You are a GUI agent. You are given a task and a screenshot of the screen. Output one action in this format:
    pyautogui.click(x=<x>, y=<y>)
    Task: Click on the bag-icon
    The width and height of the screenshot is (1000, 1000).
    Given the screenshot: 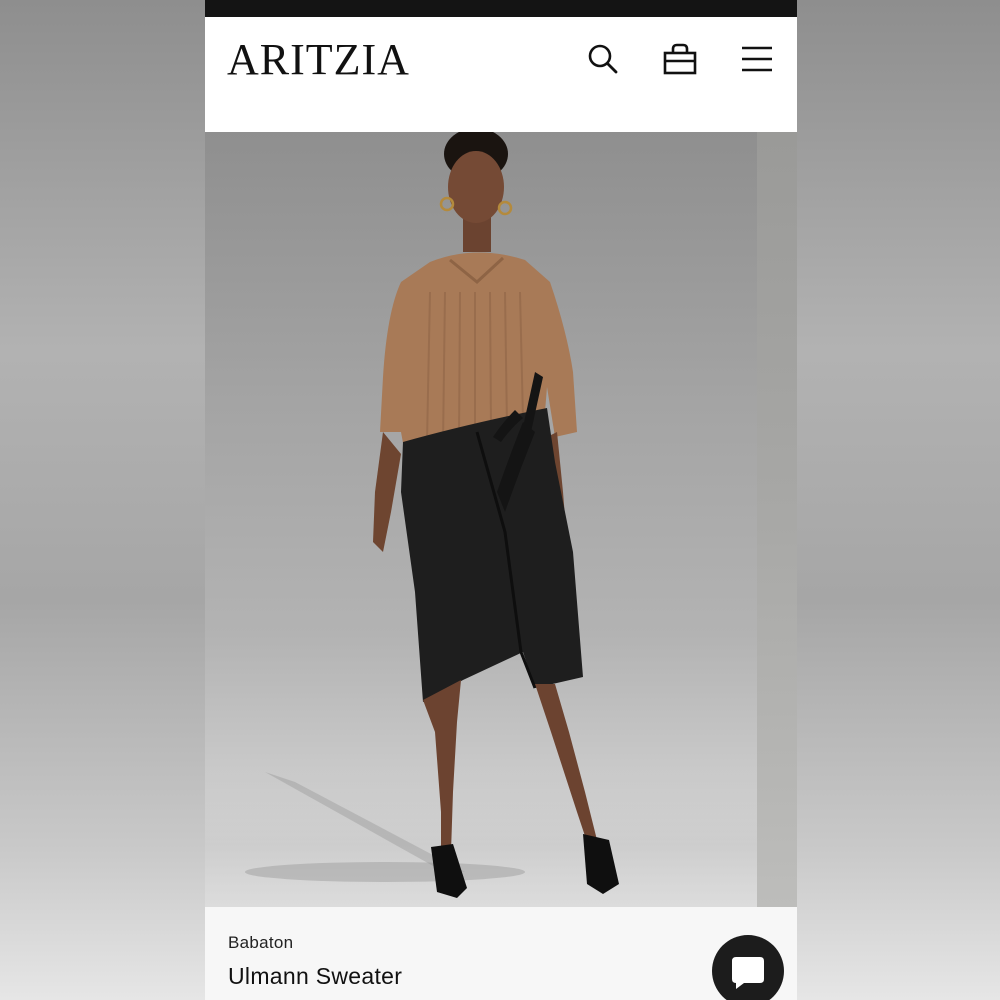 What is the action you would take?
    pyautogui.click(x=680, y=59)
    